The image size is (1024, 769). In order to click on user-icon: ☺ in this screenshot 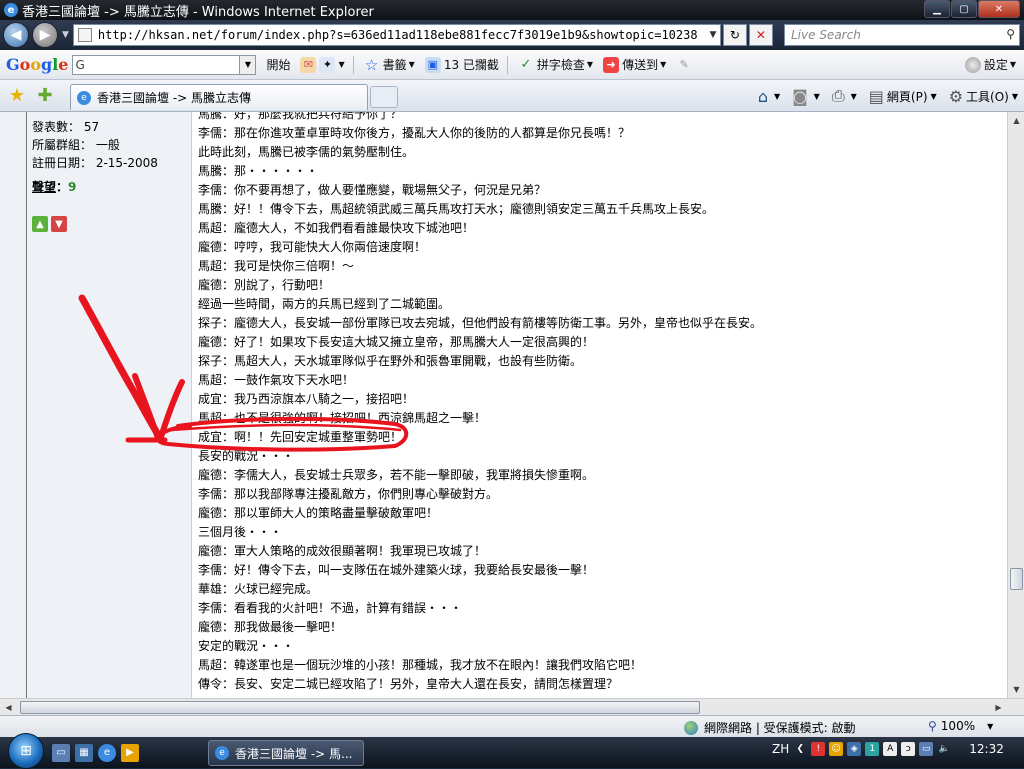, I will do `click(836, 749)`.